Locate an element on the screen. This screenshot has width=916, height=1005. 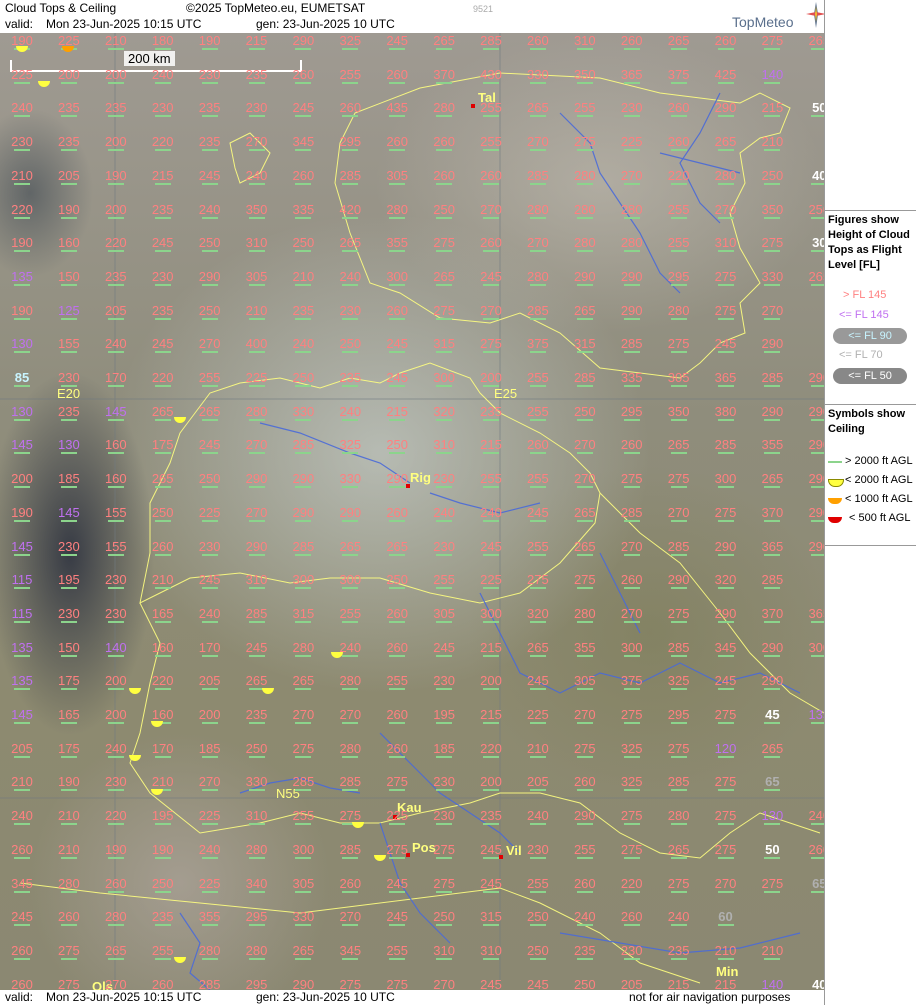
cloud-top-value: 200 is located at coordinates (115, 715).